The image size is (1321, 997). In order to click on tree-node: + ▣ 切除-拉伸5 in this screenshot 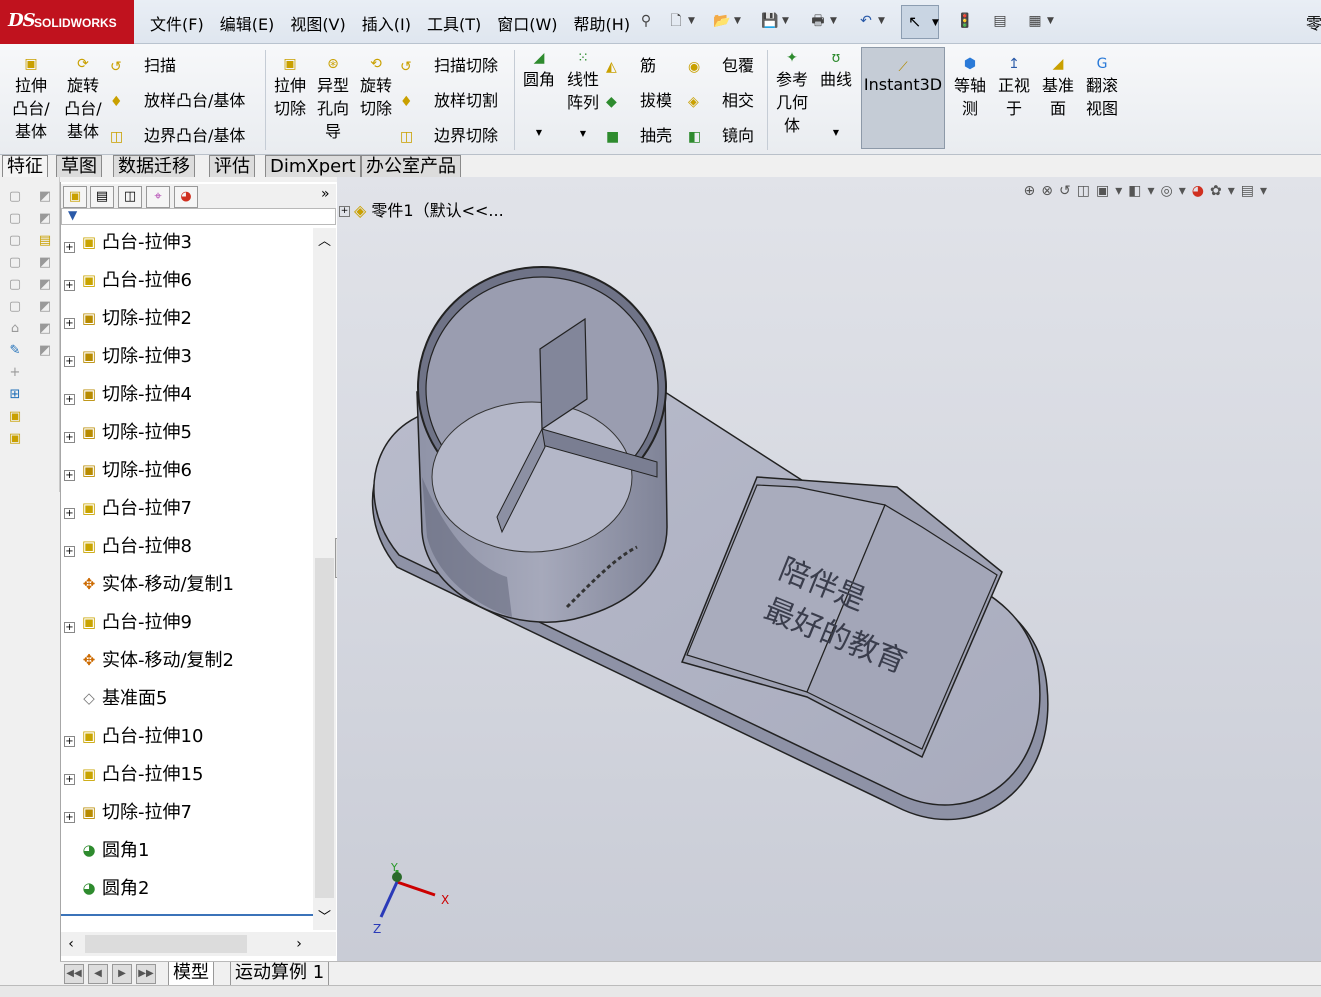, I will do `click(187, 437)`.